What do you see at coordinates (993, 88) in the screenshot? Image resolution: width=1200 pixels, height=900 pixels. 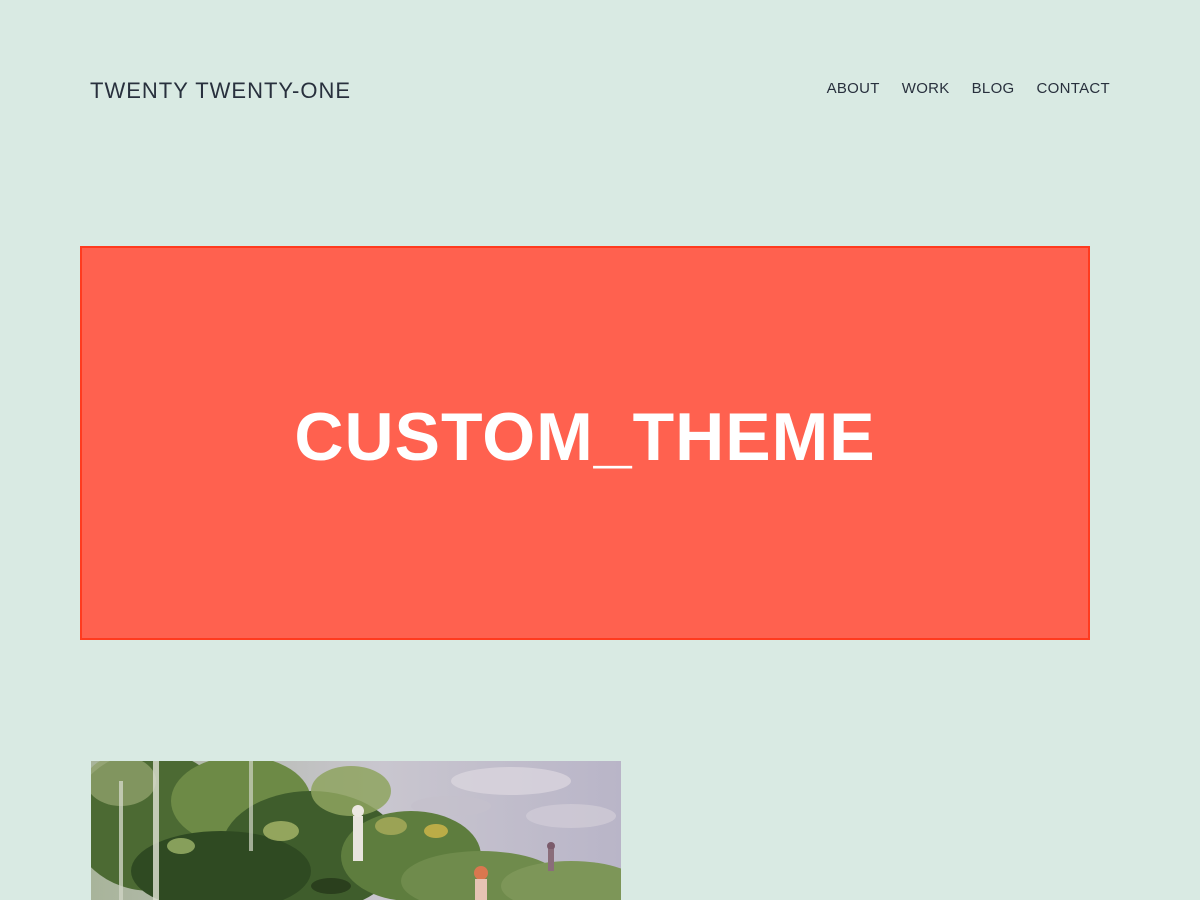 I see `nav-item-blog: BLOG` at bounding box center [993, 88].